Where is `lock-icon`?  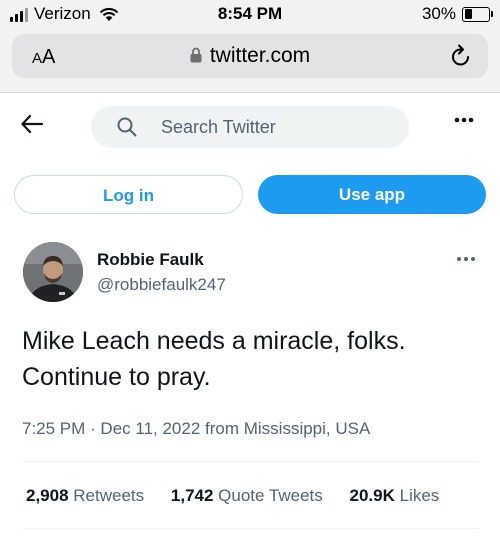
lock-icon is located at coordinates (196, 55).